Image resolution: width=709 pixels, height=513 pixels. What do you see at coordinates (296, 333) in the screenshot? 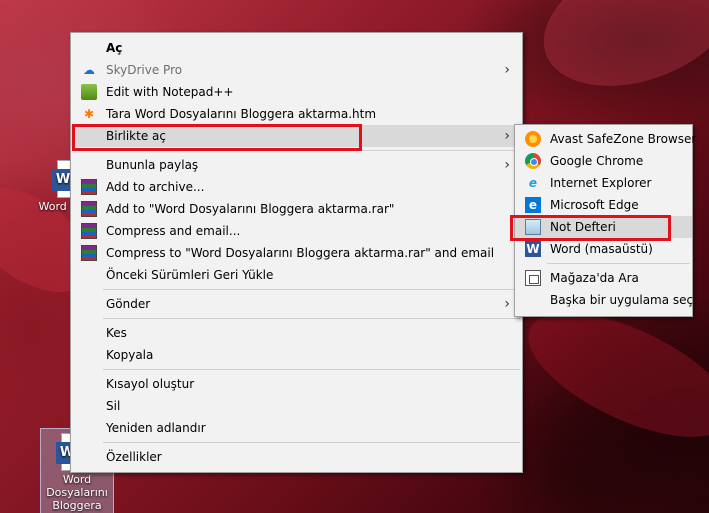
I see `menu-item-cut: Kes` at bounding box center [296, 333].